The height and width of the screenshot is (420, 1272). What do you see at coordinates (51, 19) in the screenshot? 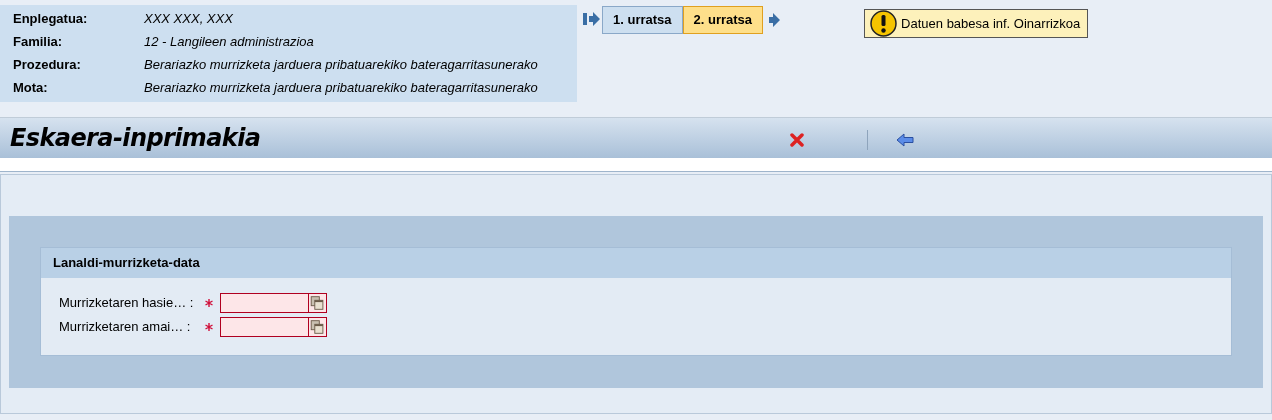
I see `info-label: Enplegatua:` at bounding box center [51, 19].